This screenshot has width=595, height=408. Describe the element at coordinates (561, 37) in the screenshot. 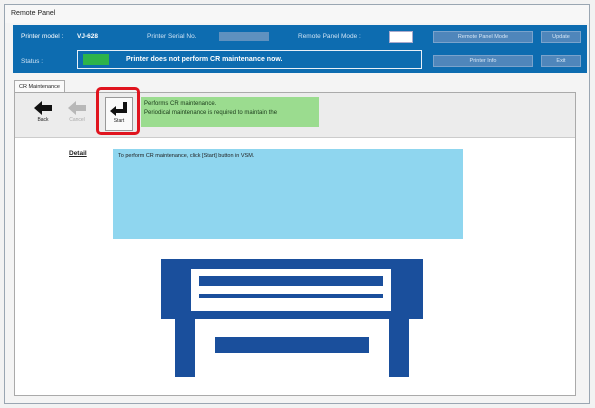

I see `update-button: Update` at that location.